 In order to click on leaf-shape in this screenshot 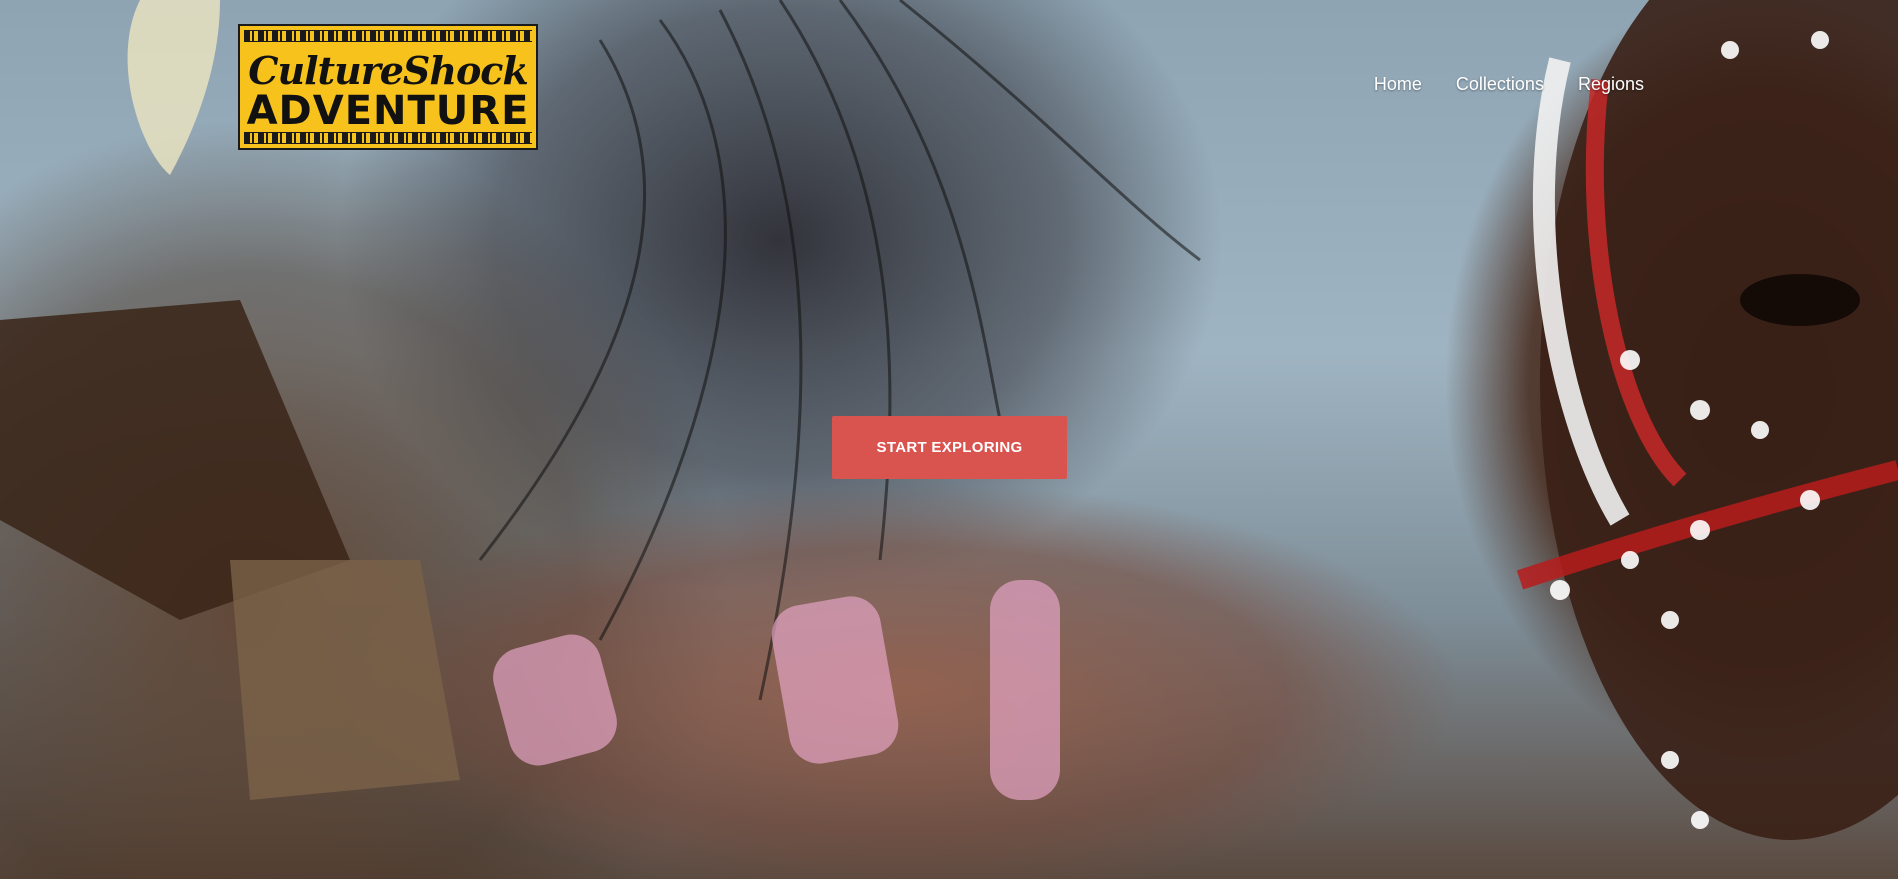, I will do `click(173, 87)`.